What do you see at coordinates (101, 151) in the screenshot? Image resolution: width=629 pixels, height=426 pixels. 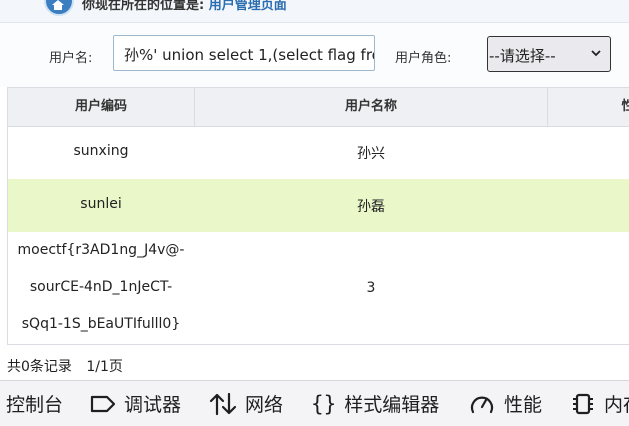 I see `cell-user-code: sunxing` at bounding box center [101, 151].